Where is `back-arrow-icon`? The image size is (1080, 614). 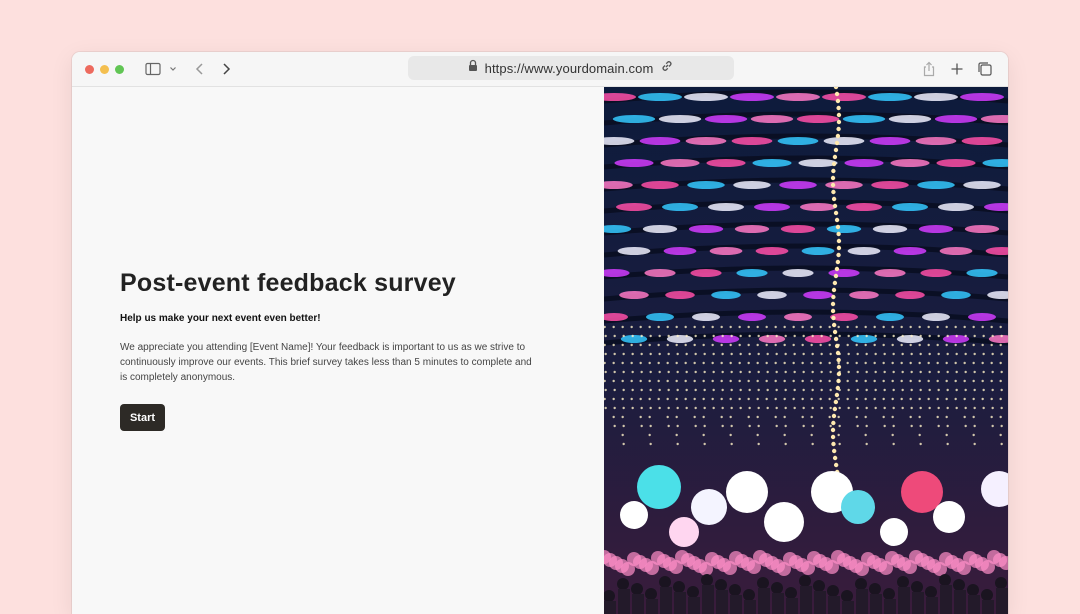
back-arrow-icon is located at coordinates (200, 69).